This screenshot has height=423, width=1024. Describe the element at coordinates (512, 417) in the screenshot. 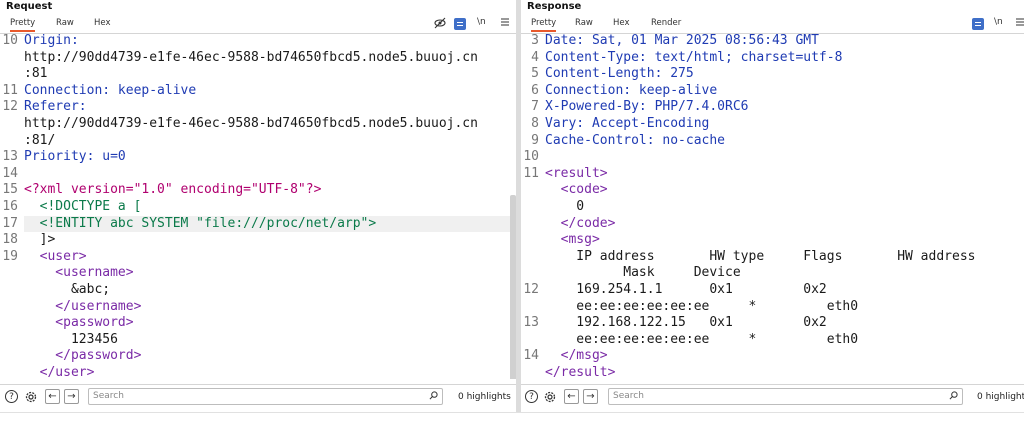

I see `status-bar` at that location.